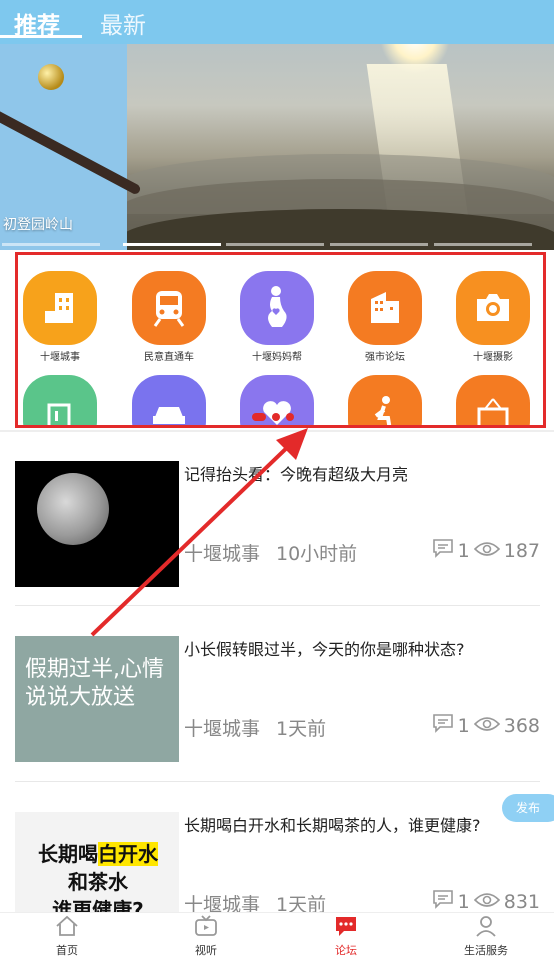 The image size is (554, 959). What do you see at coordinates (521, 550) in the screenshot?
I see `view-count: 187` at bounding box center [521, 550].